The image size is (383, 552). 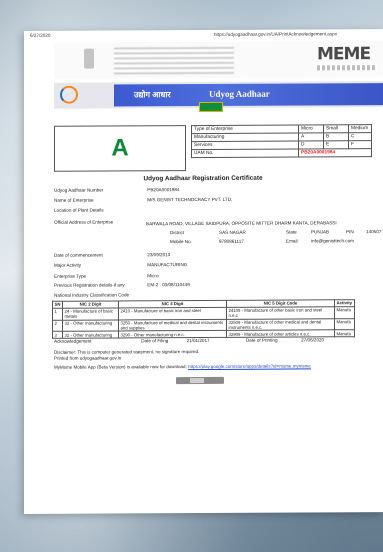 I want to click on msme-logo-subtext, so click(x=347, y=68).